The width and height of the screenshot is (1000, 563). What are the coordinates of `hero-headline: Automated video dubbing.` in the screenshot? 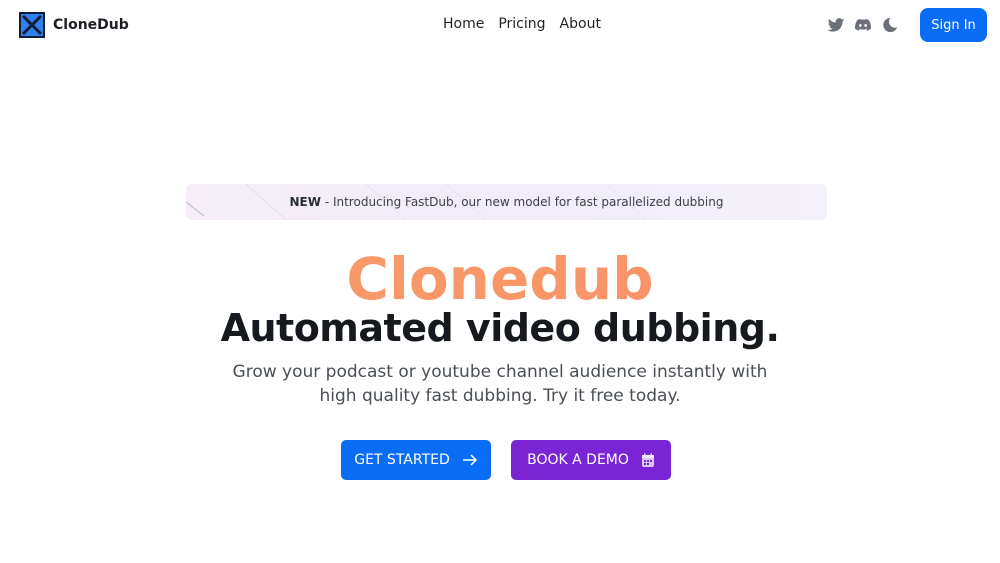 It's located at (500, 328).